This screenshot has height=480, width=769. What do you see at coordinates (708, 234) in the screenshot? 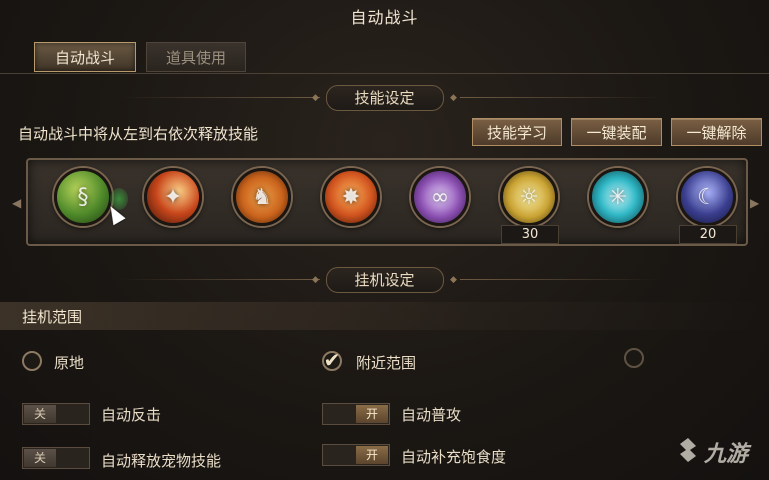
I see `skill-count-badge: 20` at bounding box center [708, 234].